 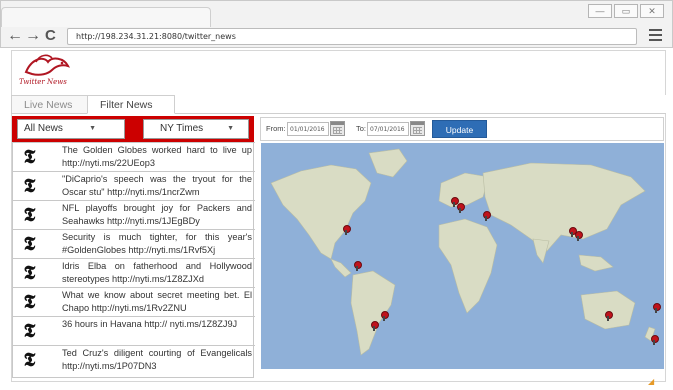 What do you see at coordinates (338, 72) in the screenshot?
I see `header-band: Twitter News` at bounding box center [338, 72].